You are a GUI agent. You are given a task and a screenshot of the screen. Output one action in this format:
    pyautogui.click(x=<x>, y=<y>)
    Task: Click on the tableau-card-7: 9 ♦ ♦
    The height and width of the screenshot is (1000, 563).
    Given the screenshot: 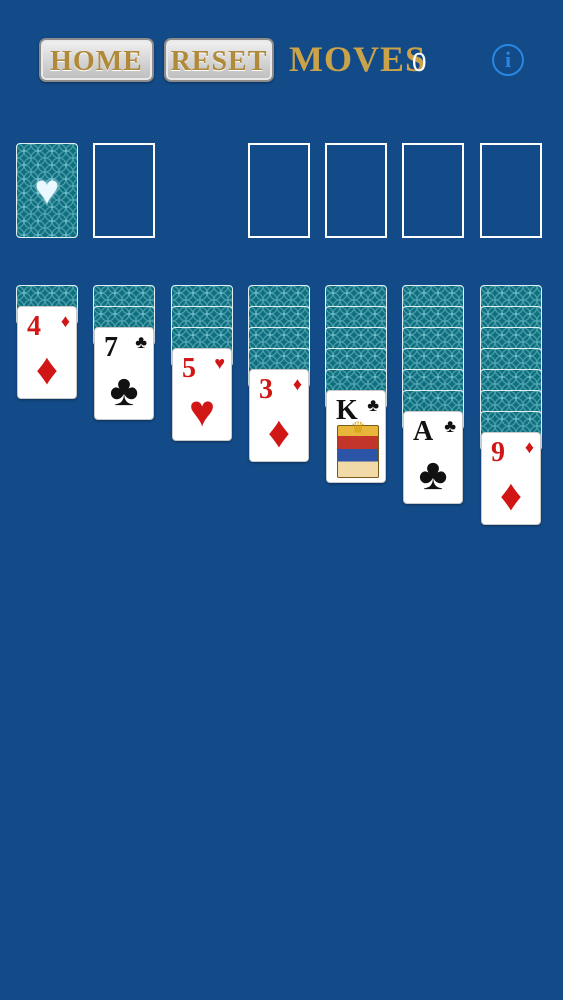 What is the action you would take?
    pyautogui.click(x=511, y=478)
    